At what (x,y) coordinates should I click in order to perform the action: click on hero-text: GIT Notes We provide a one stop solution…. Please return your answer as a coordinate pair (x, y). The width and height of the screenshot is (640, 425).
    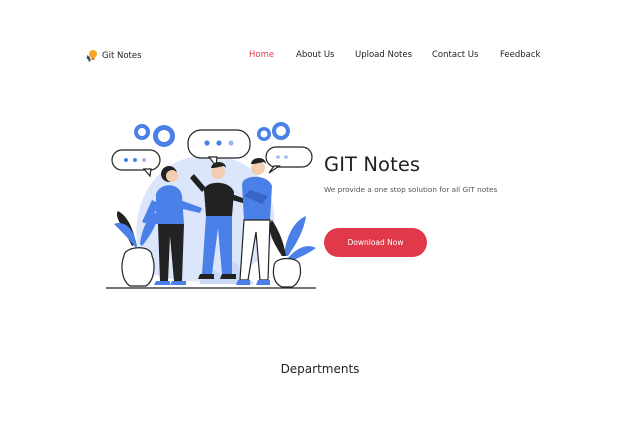
    Looking at the image, I should click on (424, 174).